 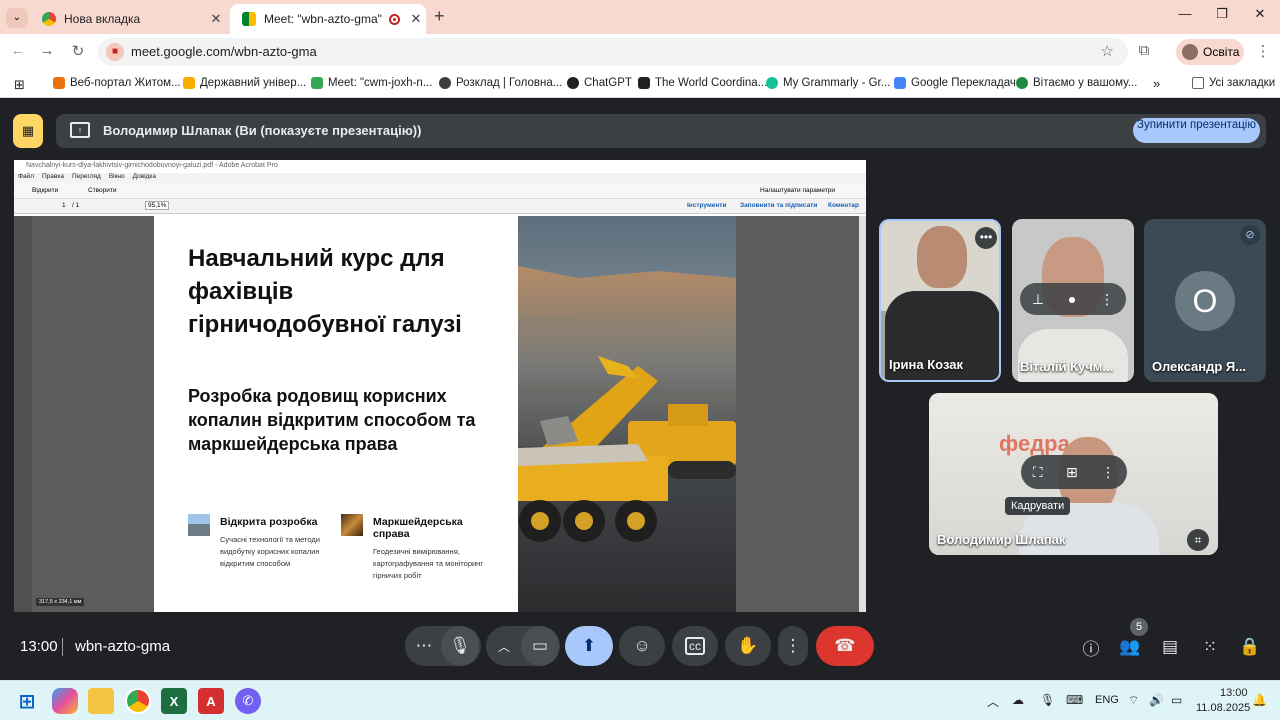 What do you see at coordinates (1074, 700) in the screenshot?
I see `keyboard-icon: ⌨` at bounding box center [1074, 700].